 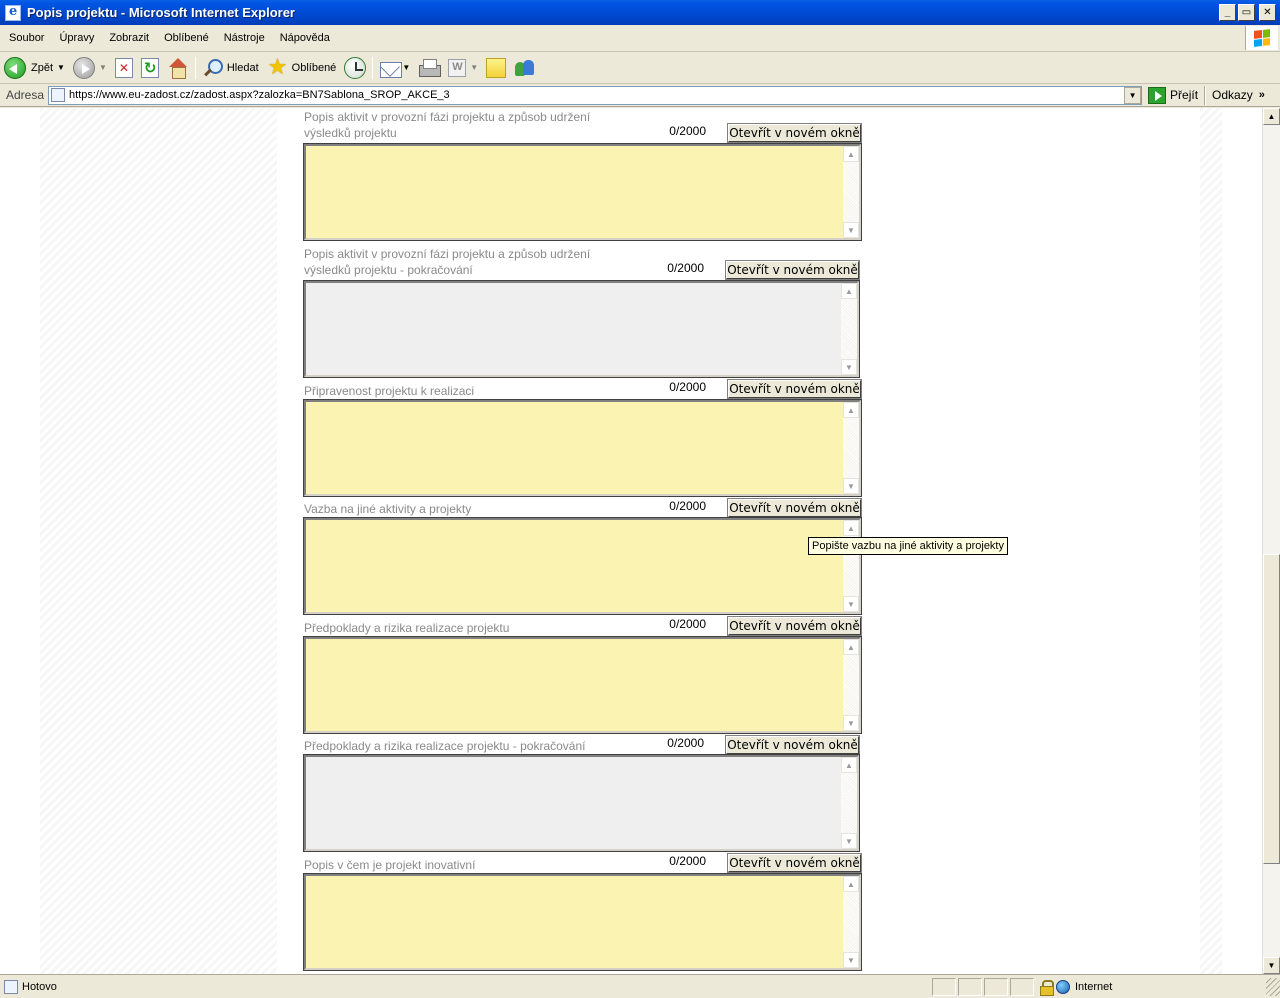 What do you see at coordinates (129, 38) in the screenshot?
I see `menu-view: Zobrazit` at bounding box center [129, 38].